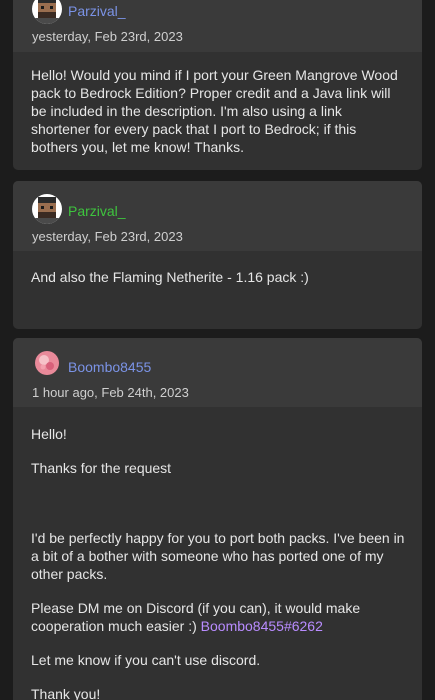 This screenshot has height=700, width=435. What do you see at coordinates (146, 660) in the screenshot?
I see `post-text: Let me know if you can't use discord.` at bounding box center [146, 660].